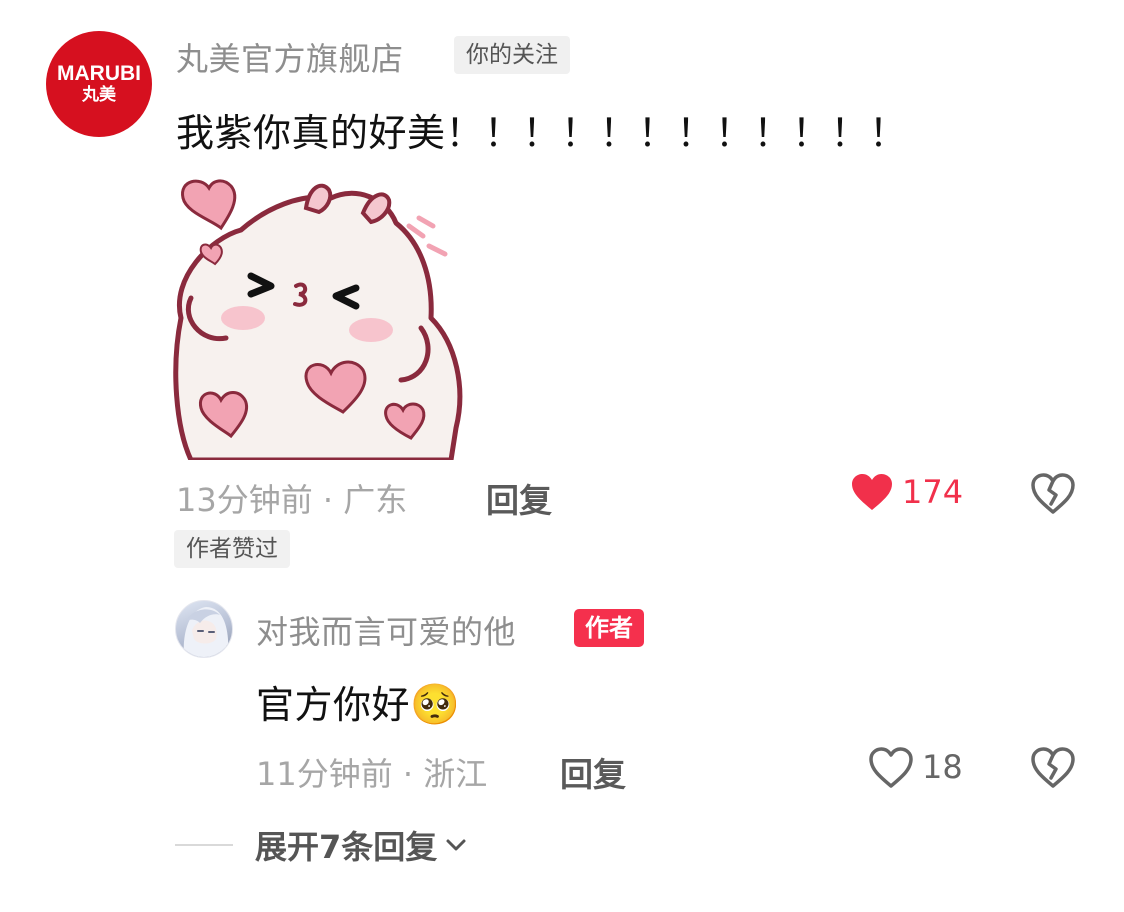 The width and height of the screenshot is (1124, 912). What do you see at coordinates (346, 847) in the screenshot?
I see `expand-replies-label: 展开7条回复` at bounding box center [346, 847].